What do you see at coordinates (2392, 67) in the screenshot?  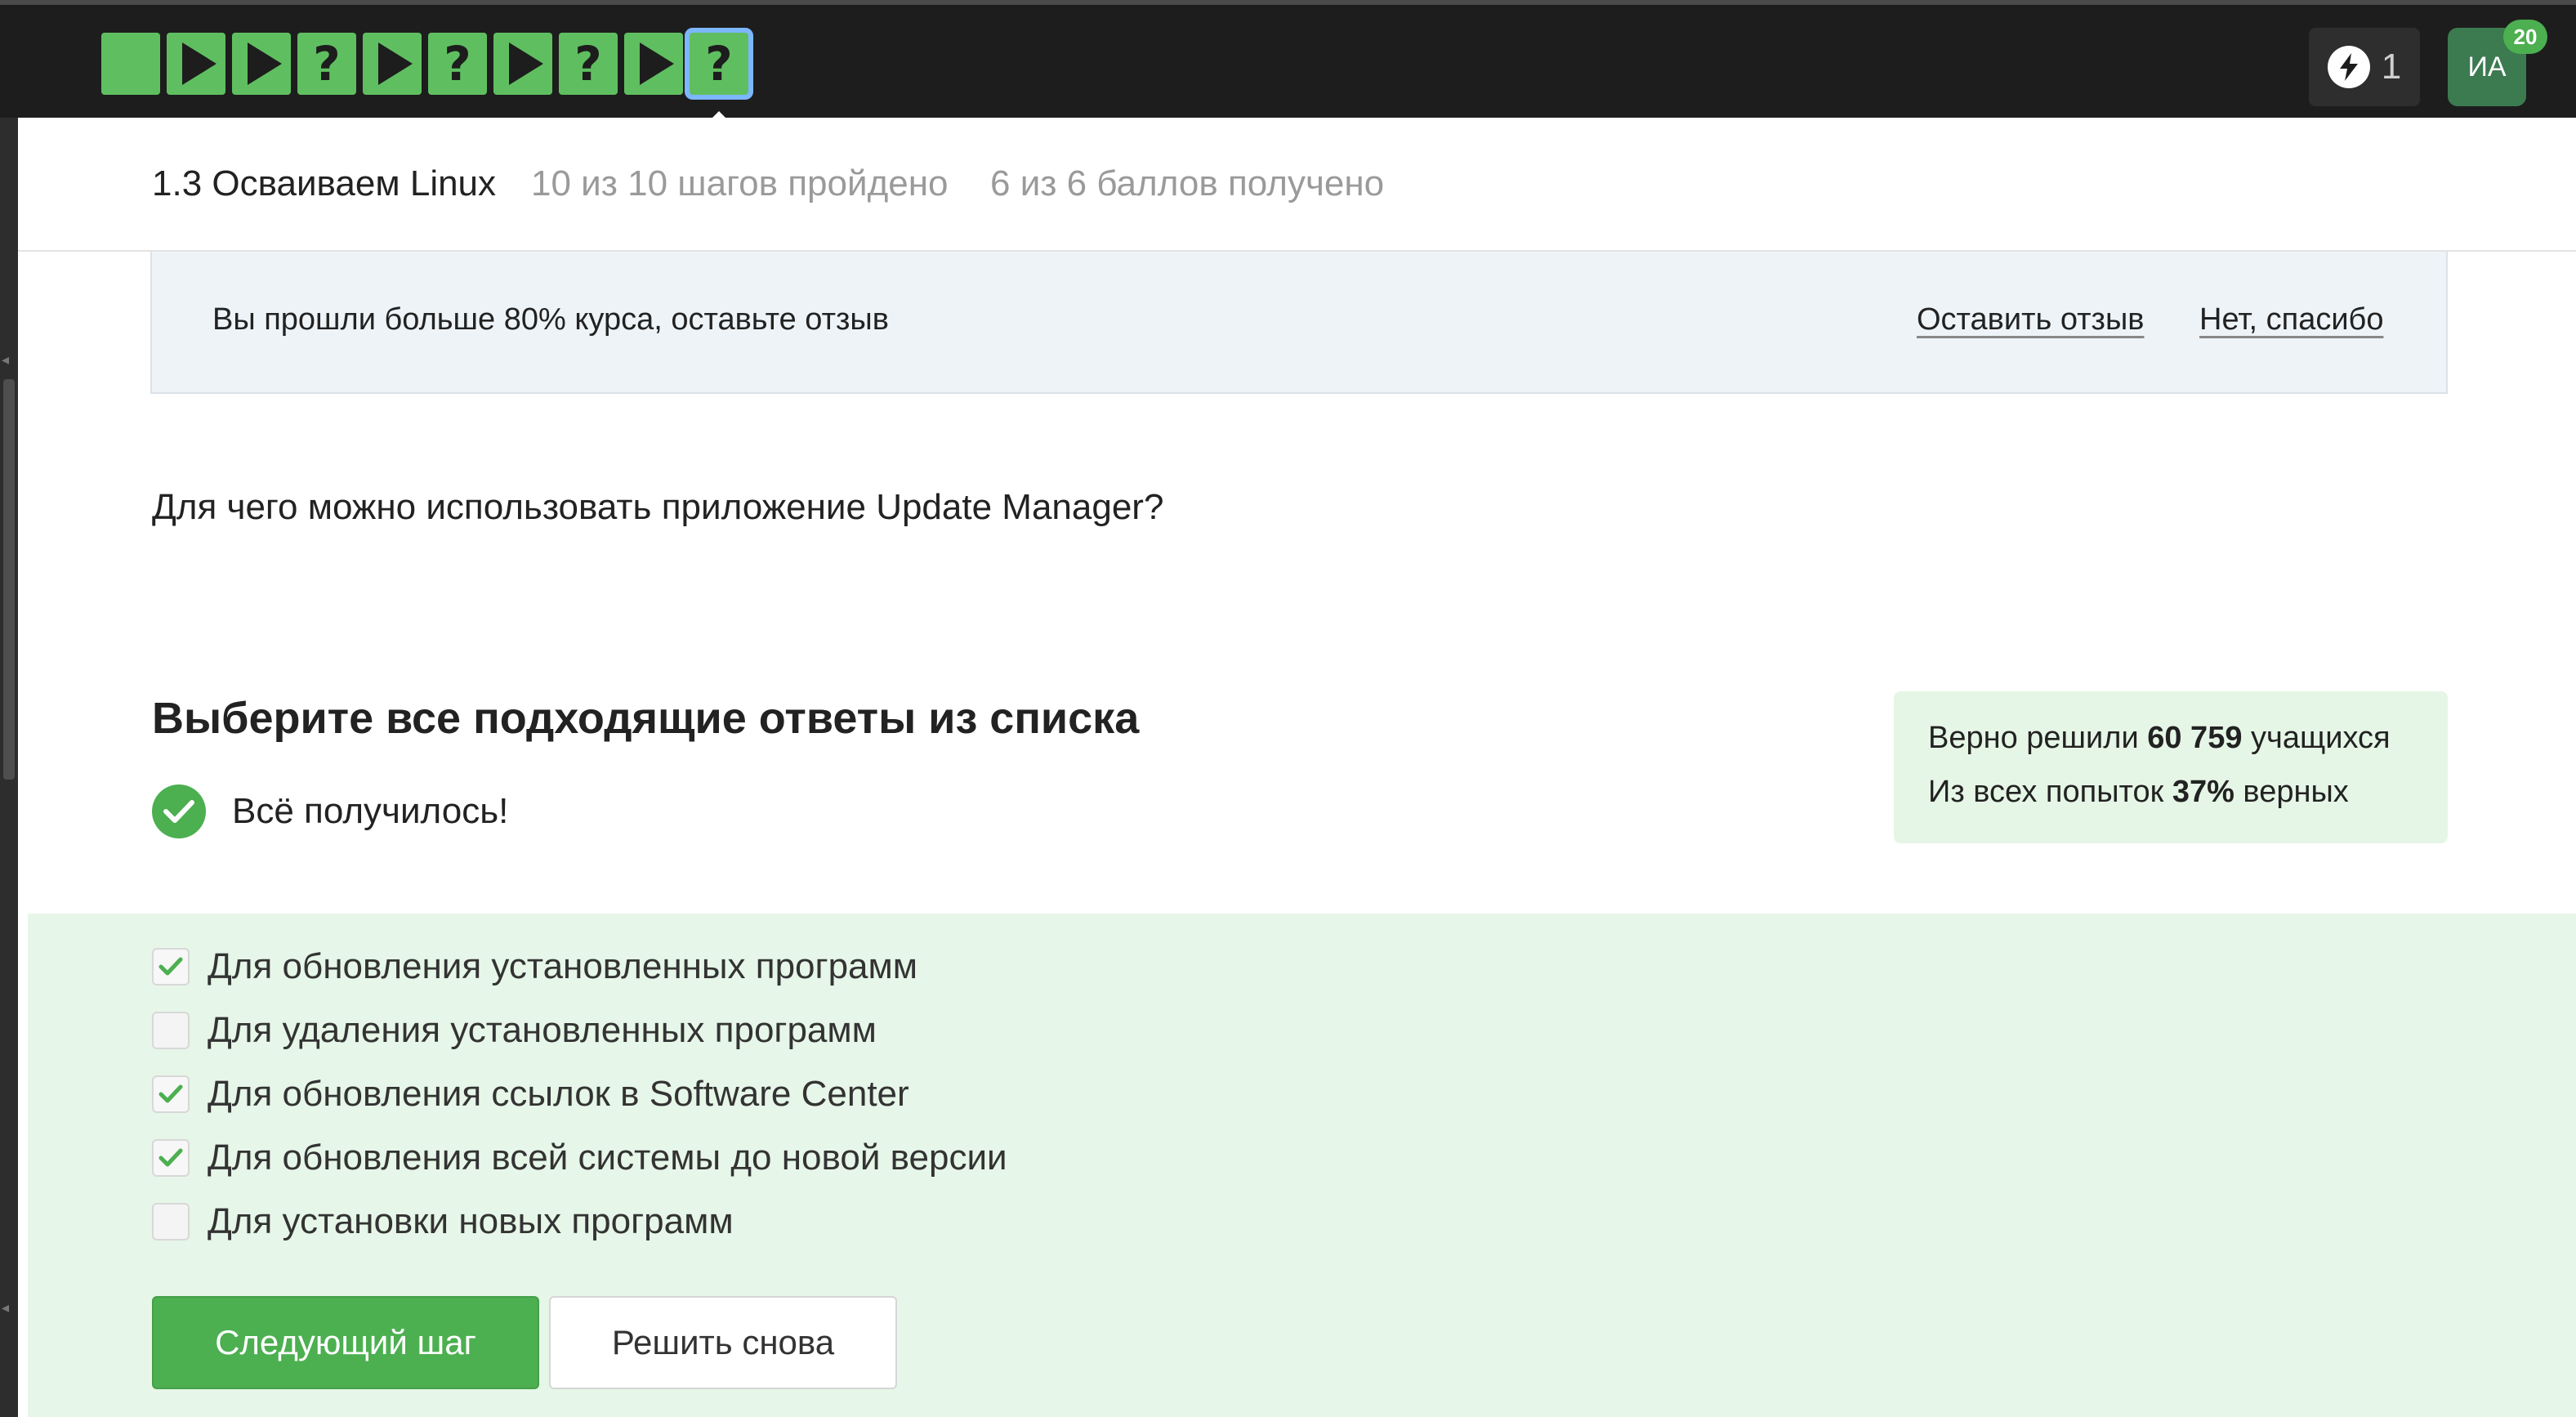 I see `energy-count: 1` at bounding box center [2392, 67].